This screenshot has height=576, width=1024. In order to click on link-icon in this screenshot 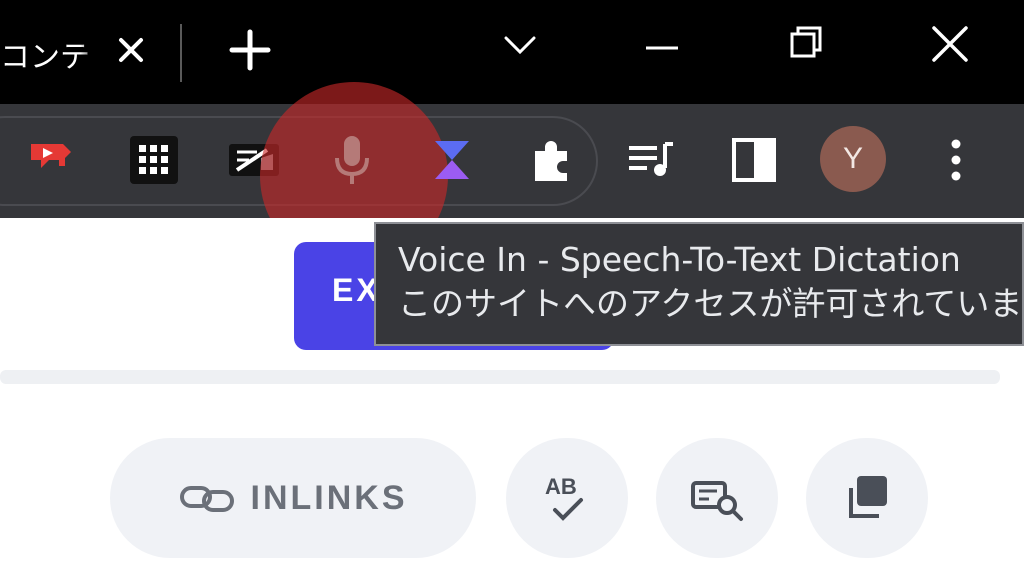, I will do `click(206, 499)`.